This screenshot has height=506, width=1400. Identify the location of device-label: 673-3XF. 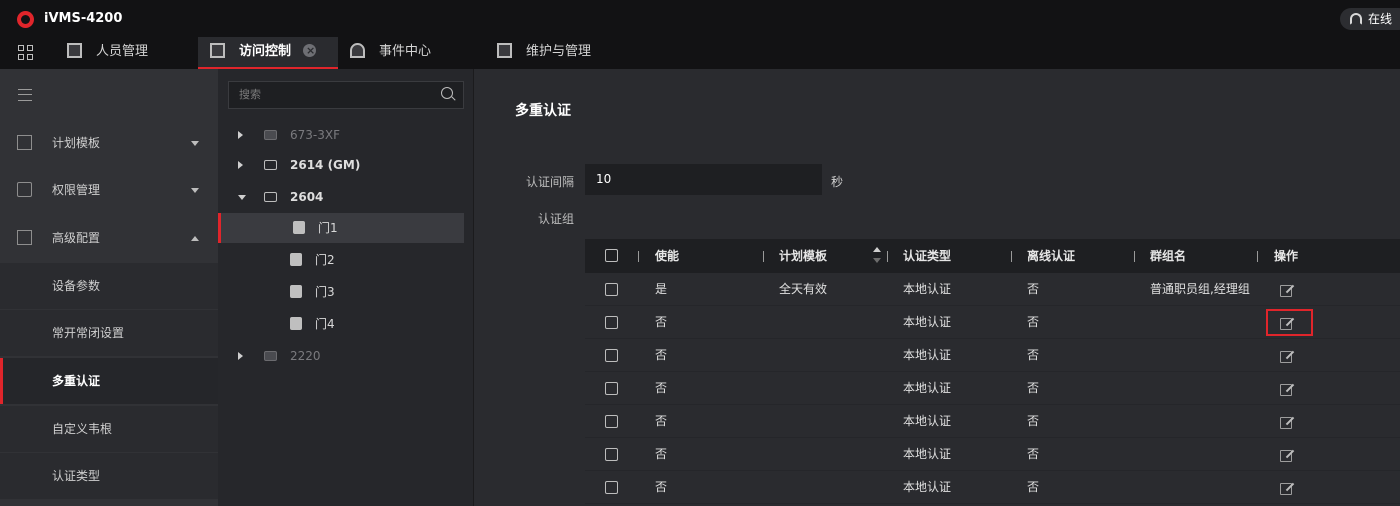
(315, 135).